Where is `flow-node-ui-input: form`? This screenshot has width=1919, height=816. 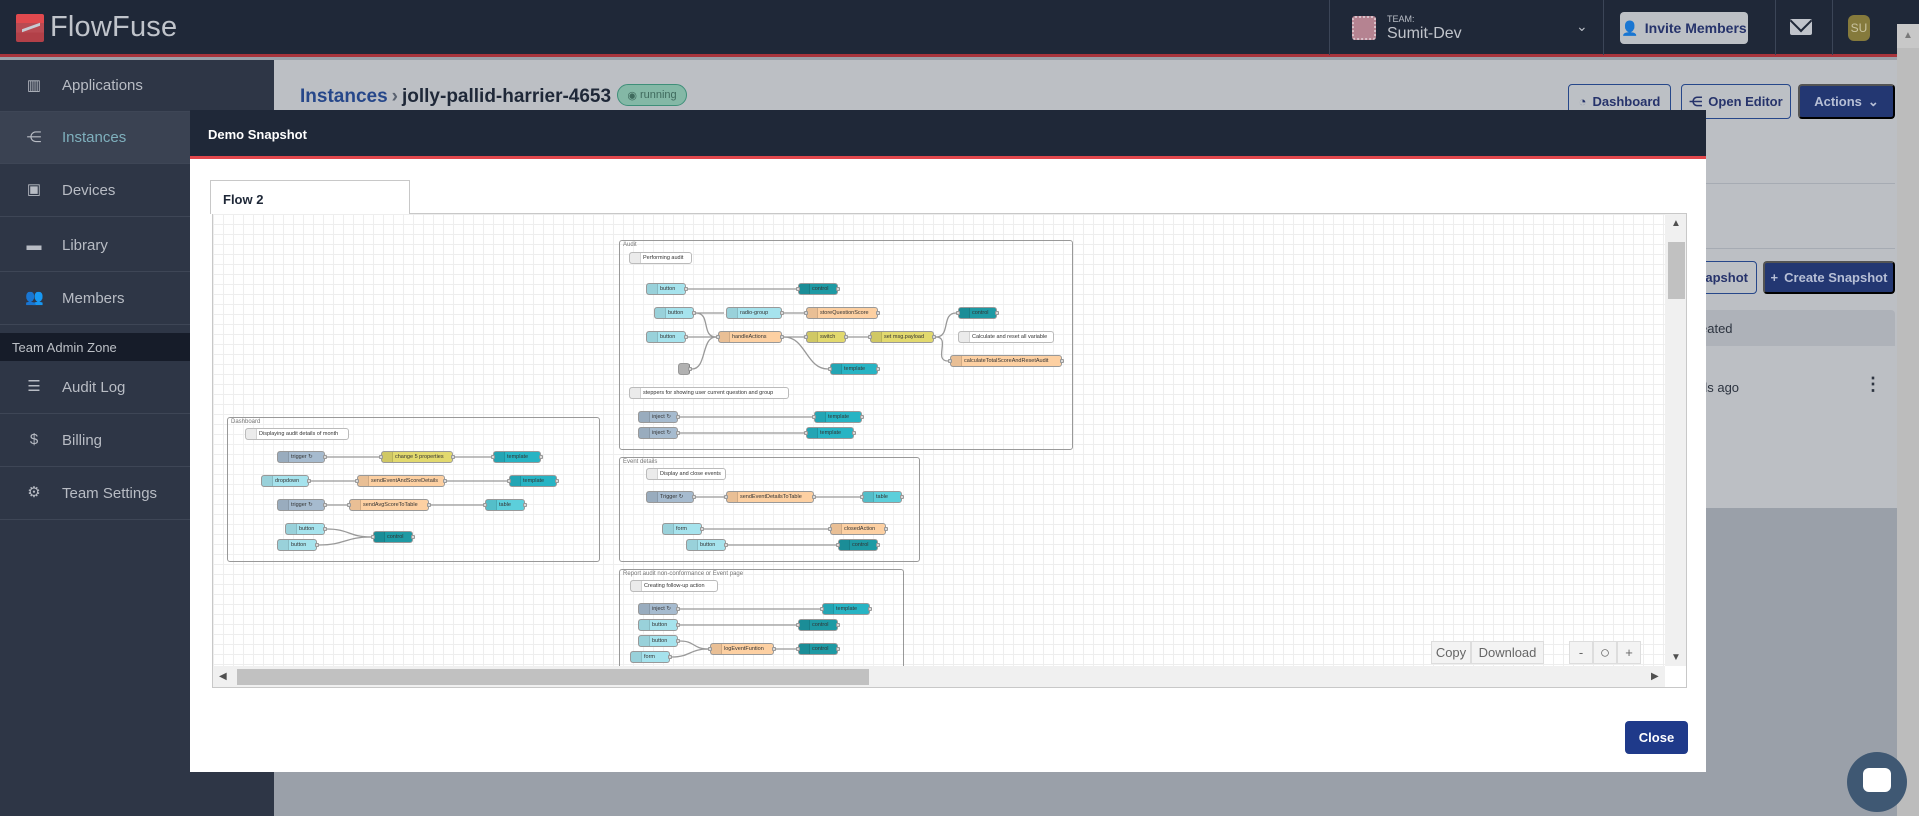 flow-node-ui-input: form is located at coordinates (651, 657).